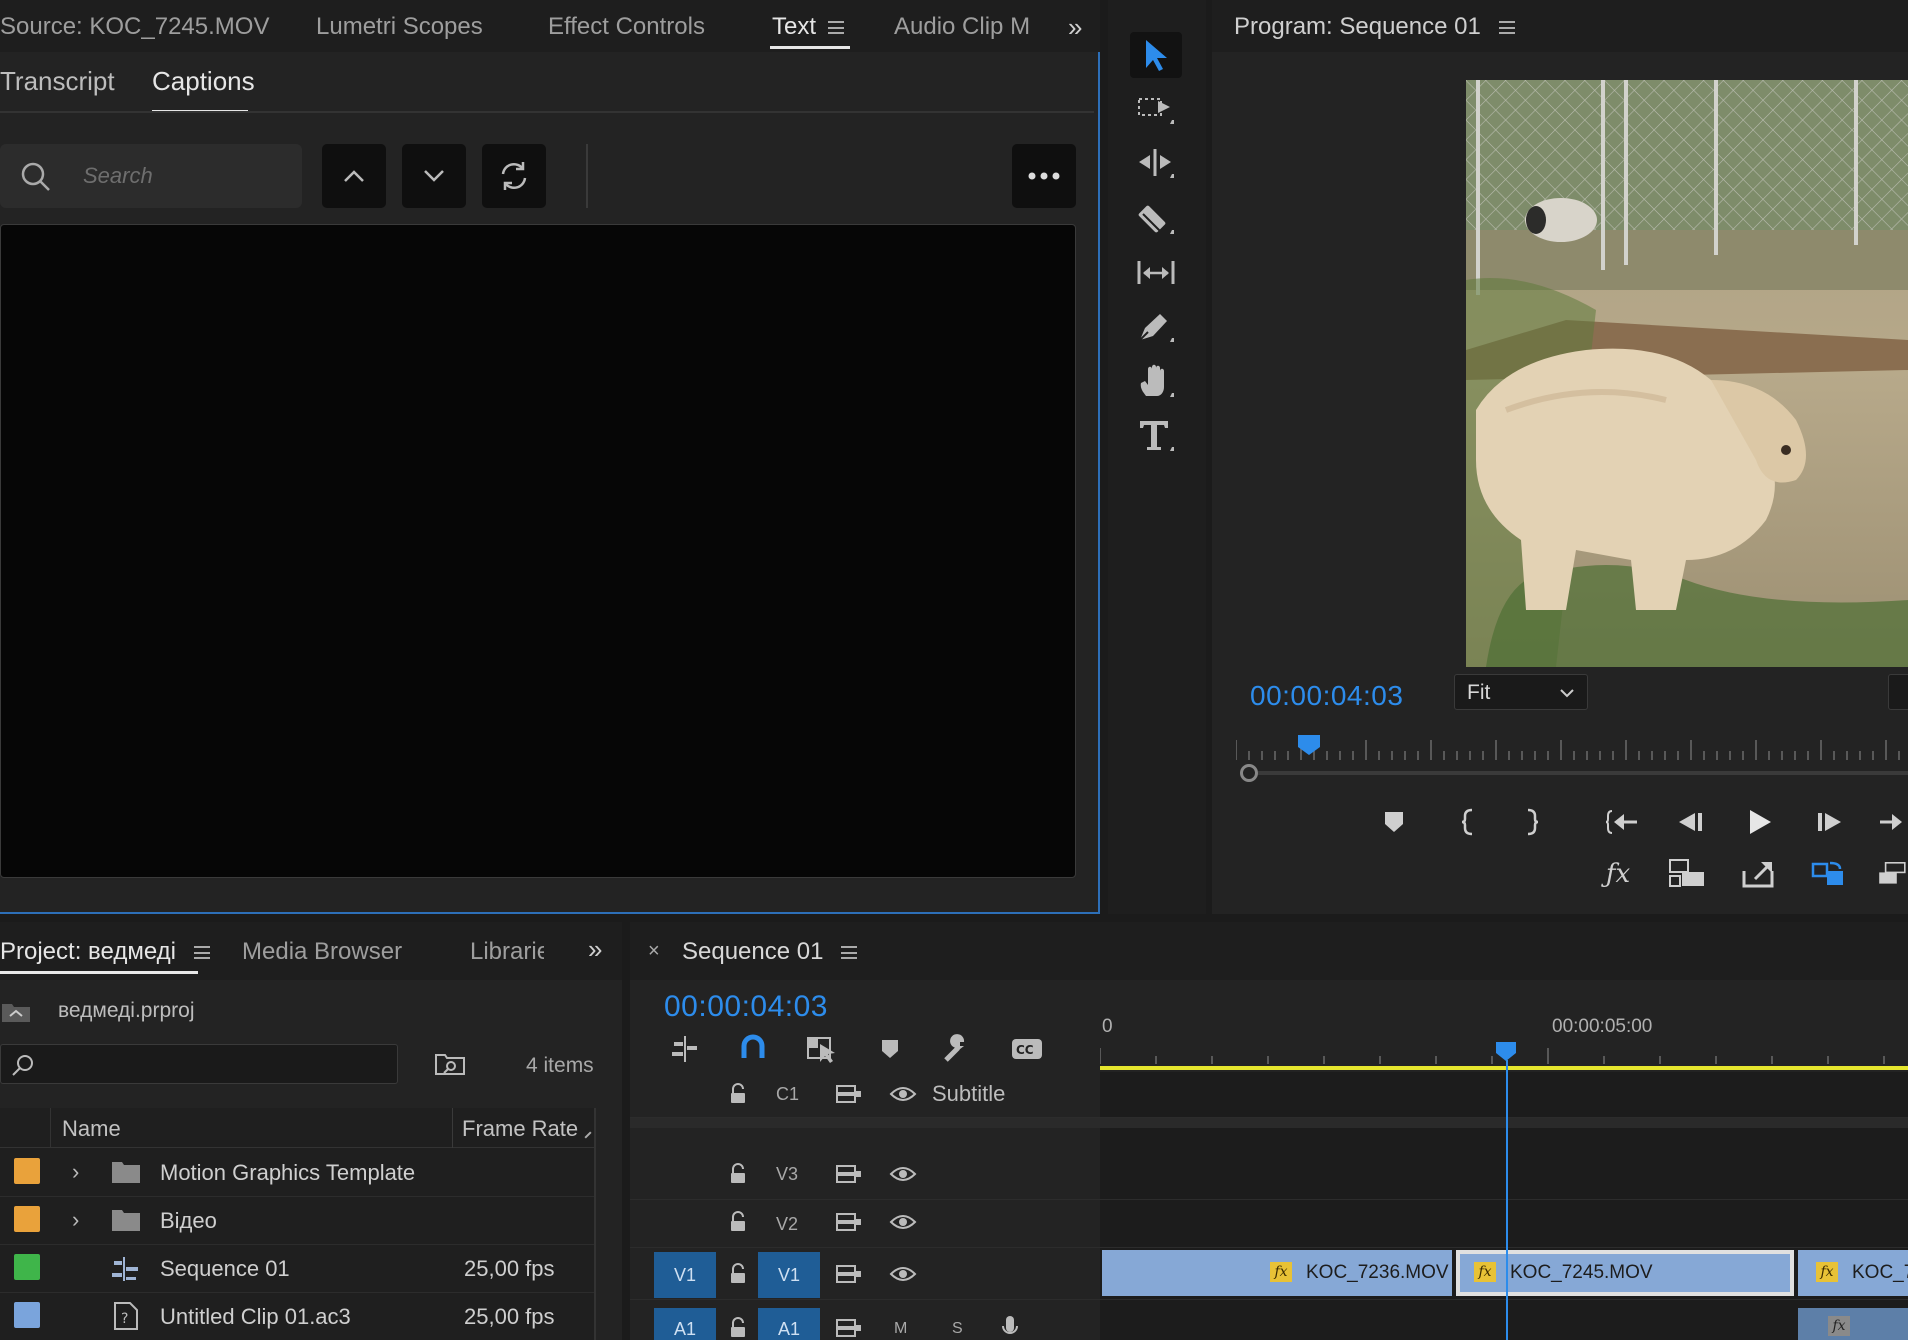 The height and width of the screenshot is (1340, 1908). What do you see at coordinates (507, 952) in the screenshot?
I see `tab-libraries: Librarie` at bounding box center [507, 952].